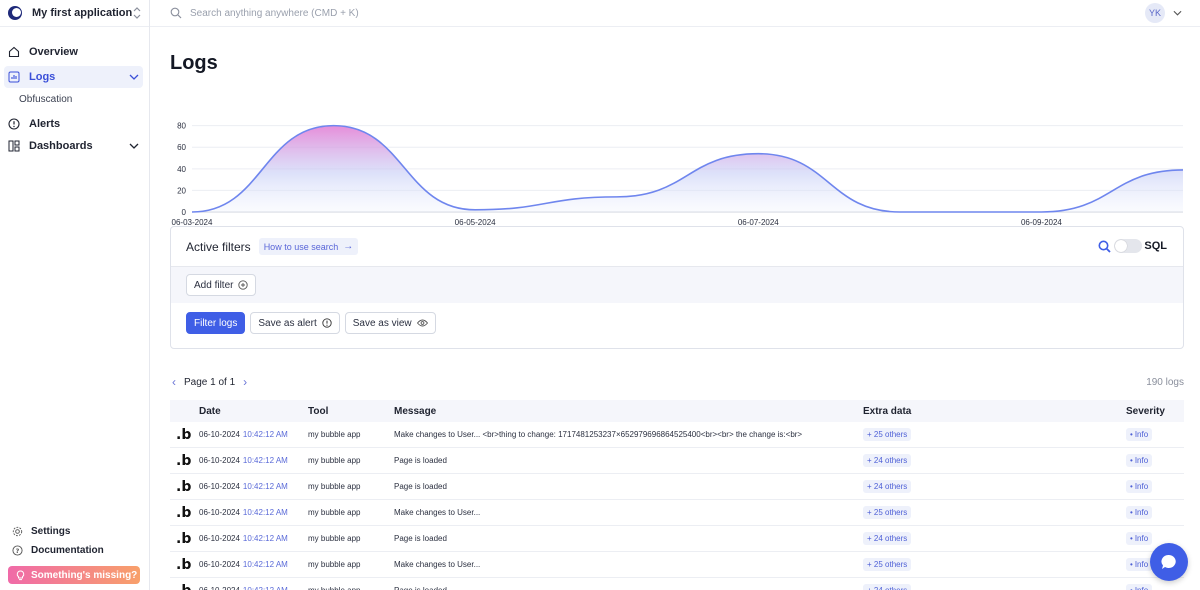  Describe the element at coordinates (390, 13) in the screenshot. I see `global-search-input` at that location.